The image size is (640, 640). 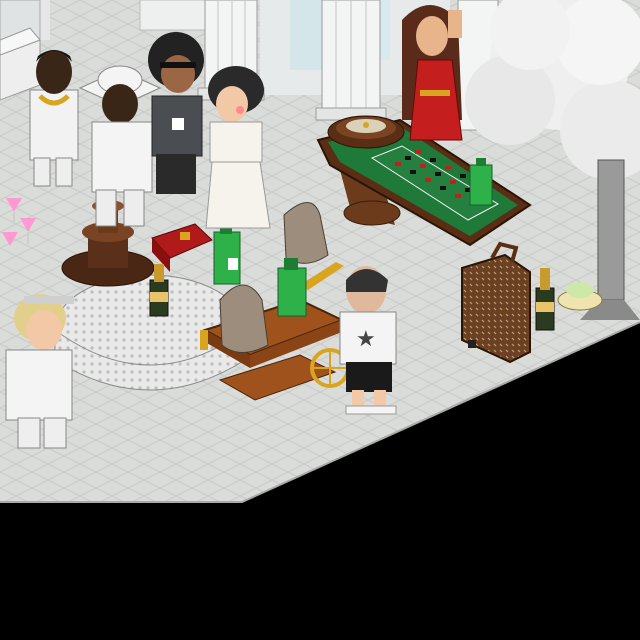 What do you see at coordinates (366, 132) in the screenshot?
I see `roulette-wheel` at bounding box center [366, 132].